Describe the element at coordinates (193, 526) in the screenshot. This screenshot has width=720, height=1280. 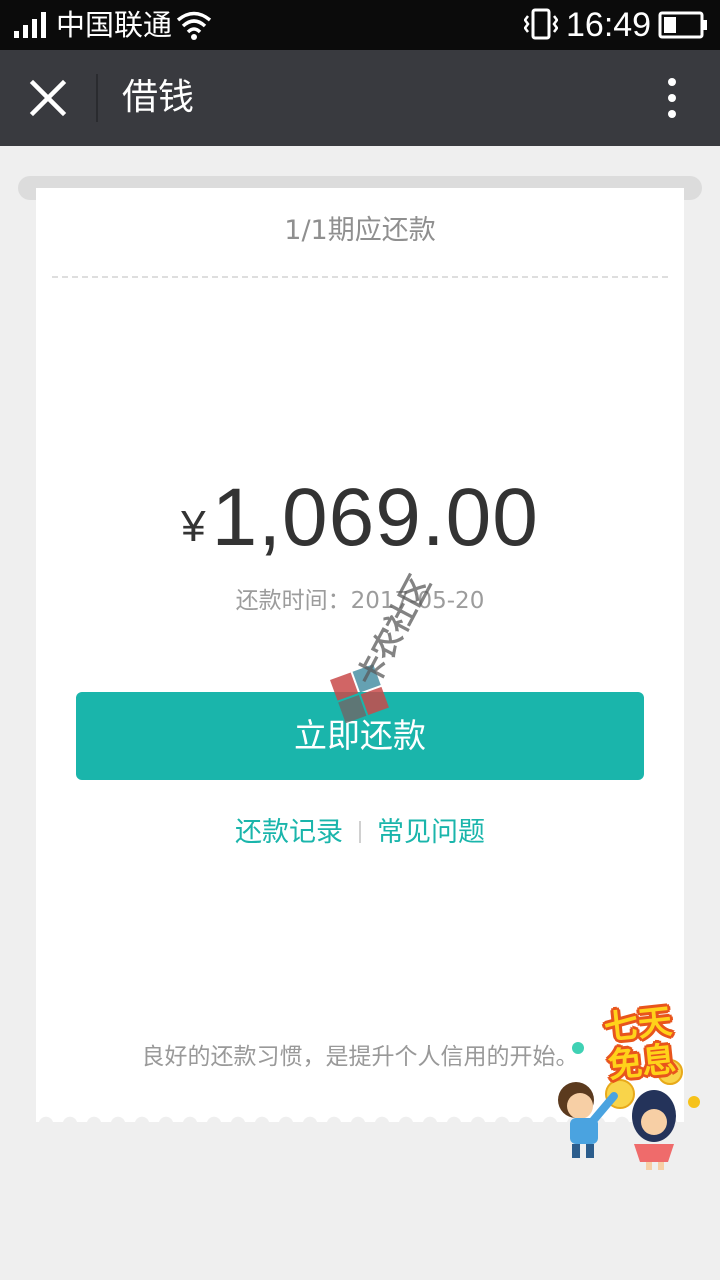
I see `currency-symbol: ¥` at that location.